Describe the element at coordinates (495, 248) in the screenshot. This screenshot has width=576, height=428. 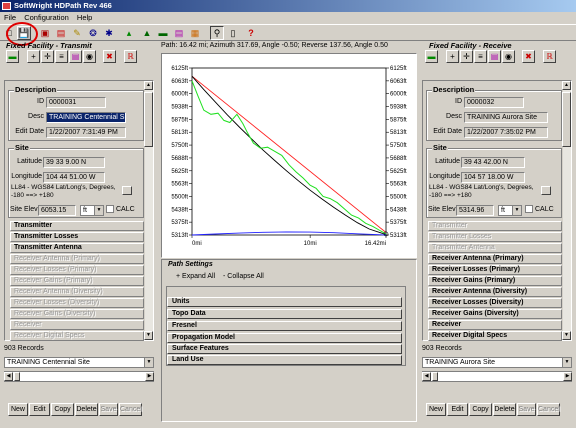
I see `right-section-transmitter-antenna: Transmitter Antenna` at that location.